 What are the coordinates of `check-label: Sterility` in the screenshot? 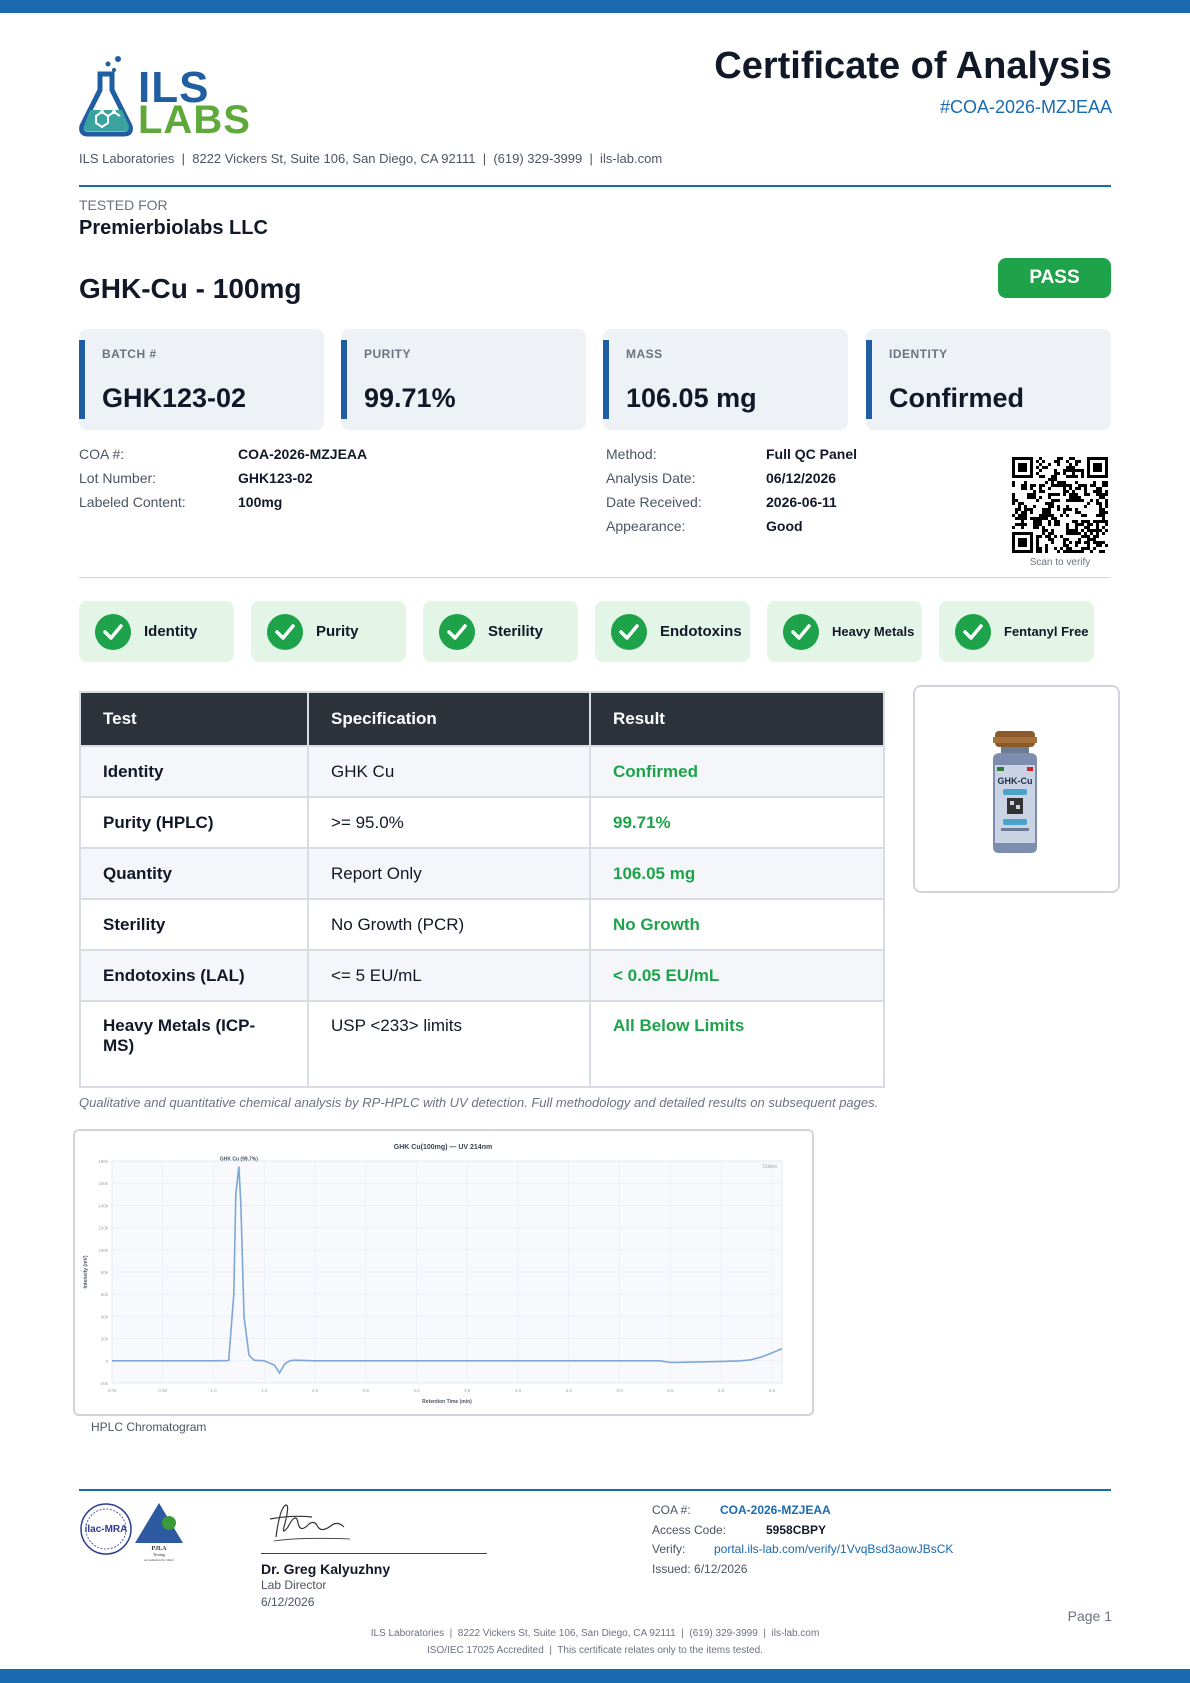 It's located at (516, 631).